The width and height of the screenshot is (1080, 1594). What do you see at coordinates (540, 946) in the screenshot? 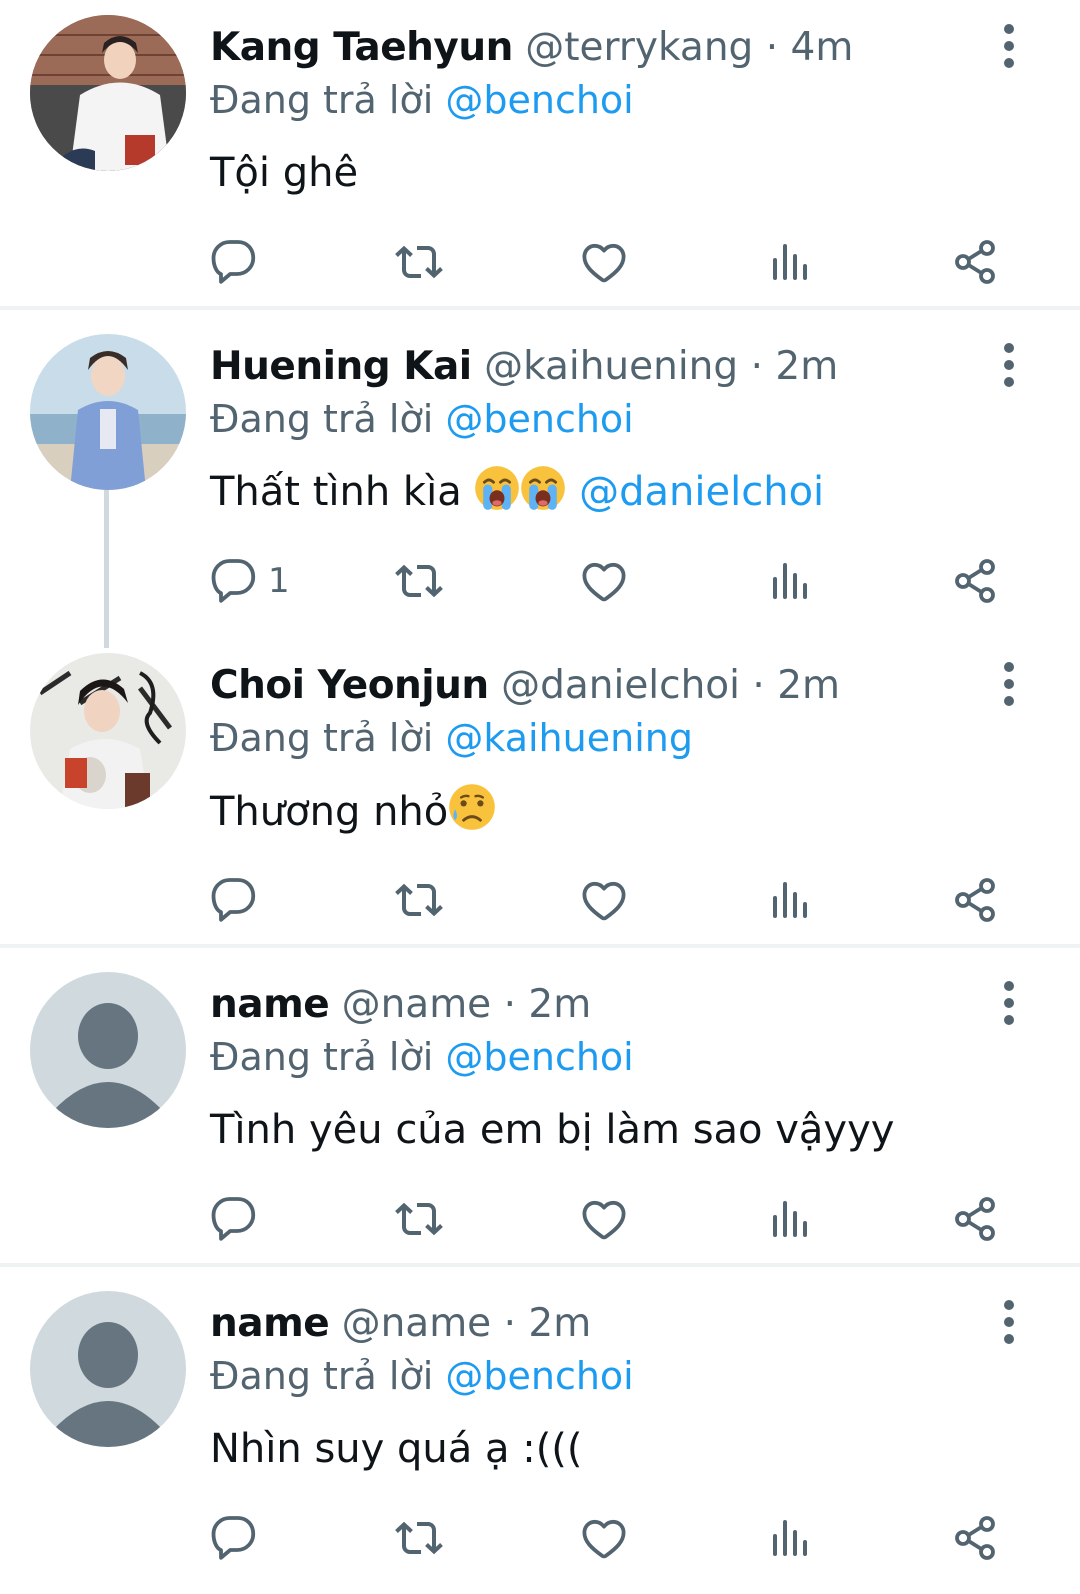
I see `divider` at bounding box center [540, 946].